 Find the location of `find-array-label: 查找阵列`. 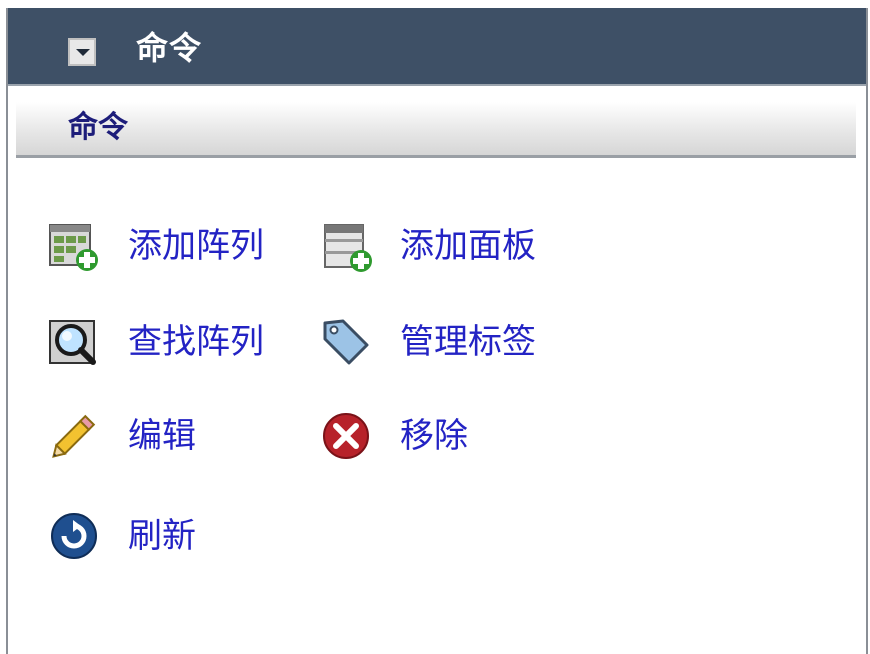

find-array-label: 查找阵列 is located at coordinates (196, 342).